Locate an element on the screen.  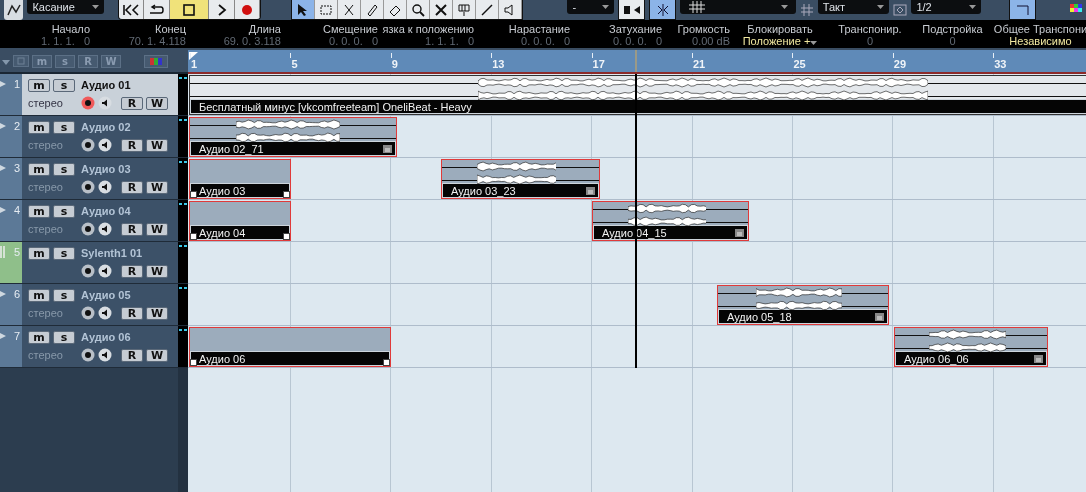
pointer-icon is located at coordinates (304, 9).